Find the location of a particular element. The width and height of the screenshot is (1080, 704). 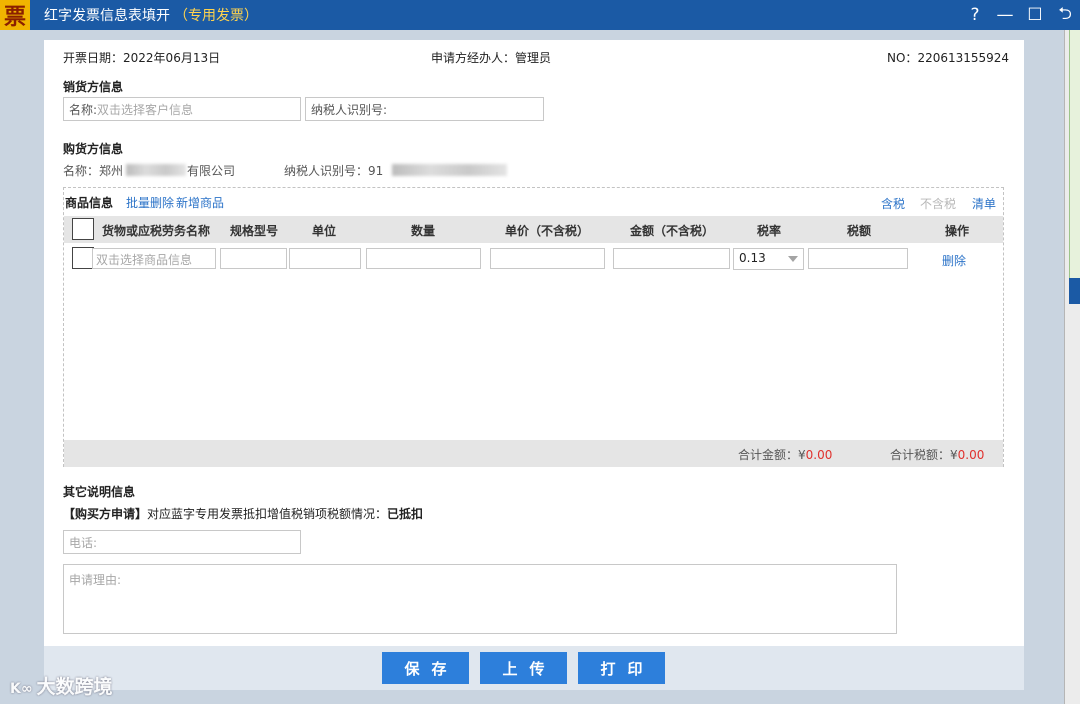

window-title: 红字发票信息表填开 （专用发票） is located at coordinates (151, 15).